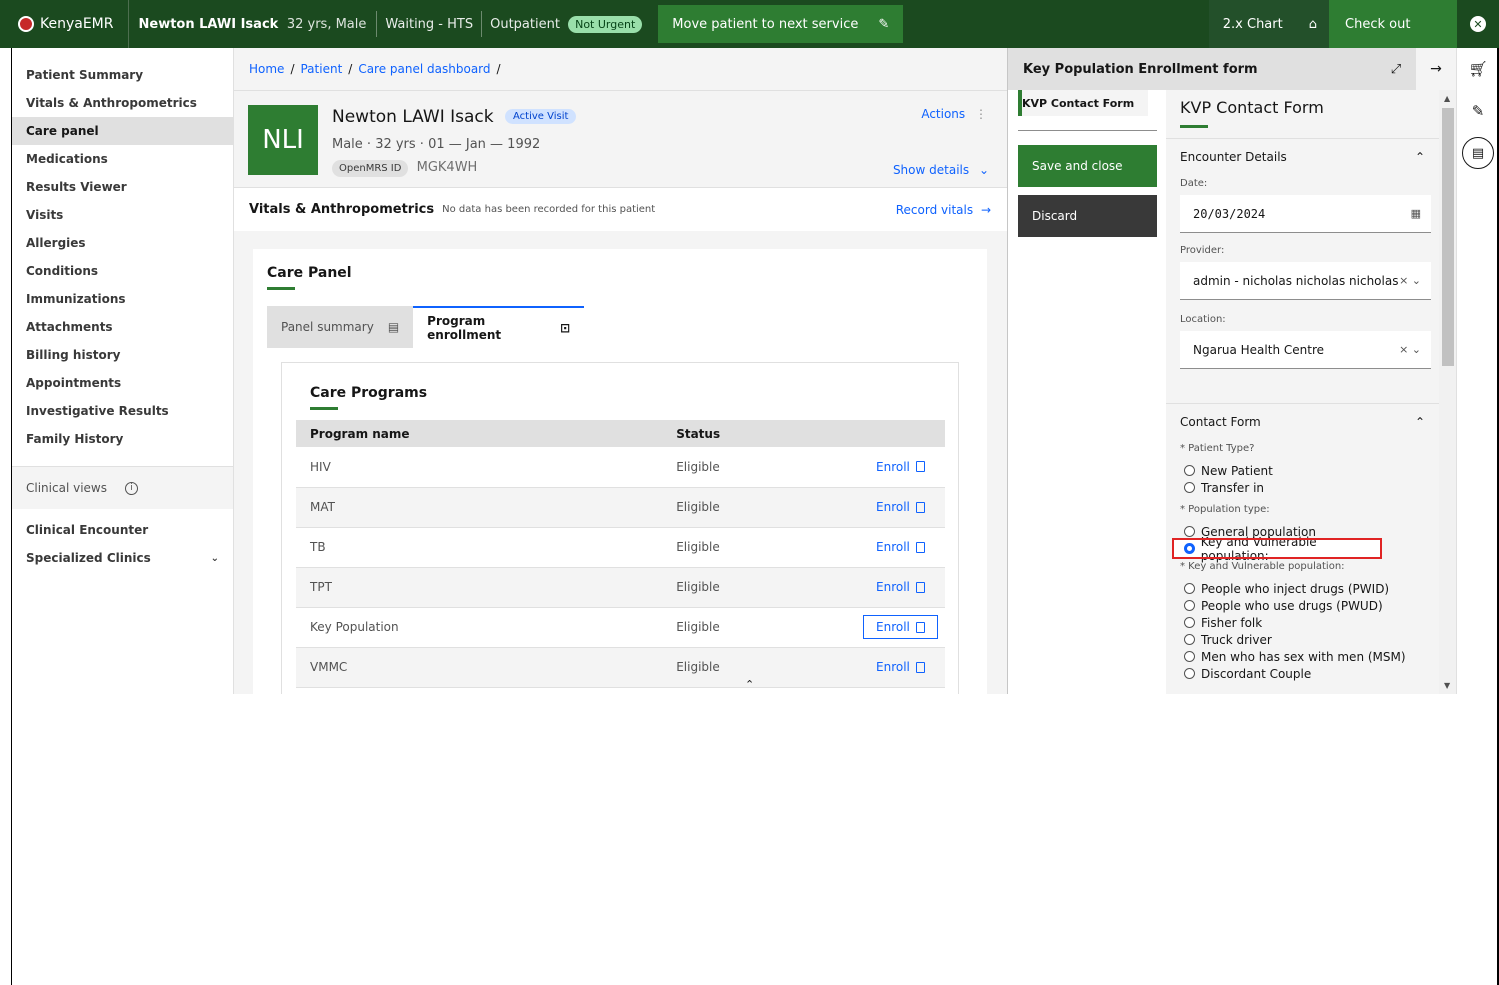 Image resolution: width=1499 pixels, height=985 pixels. What do you see at coordinates (981, 114) in the screenshot?
I see `overflow-menu-icon: ⋮` at bounding box center [981, 114].